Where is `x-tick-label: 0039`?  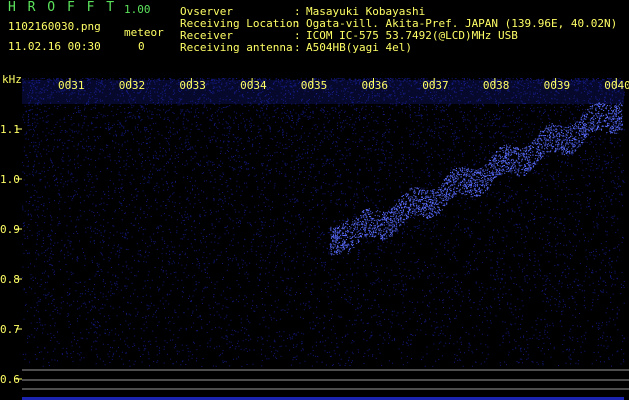
x-tick-label: 0039 is located at coordinates (557, 85).